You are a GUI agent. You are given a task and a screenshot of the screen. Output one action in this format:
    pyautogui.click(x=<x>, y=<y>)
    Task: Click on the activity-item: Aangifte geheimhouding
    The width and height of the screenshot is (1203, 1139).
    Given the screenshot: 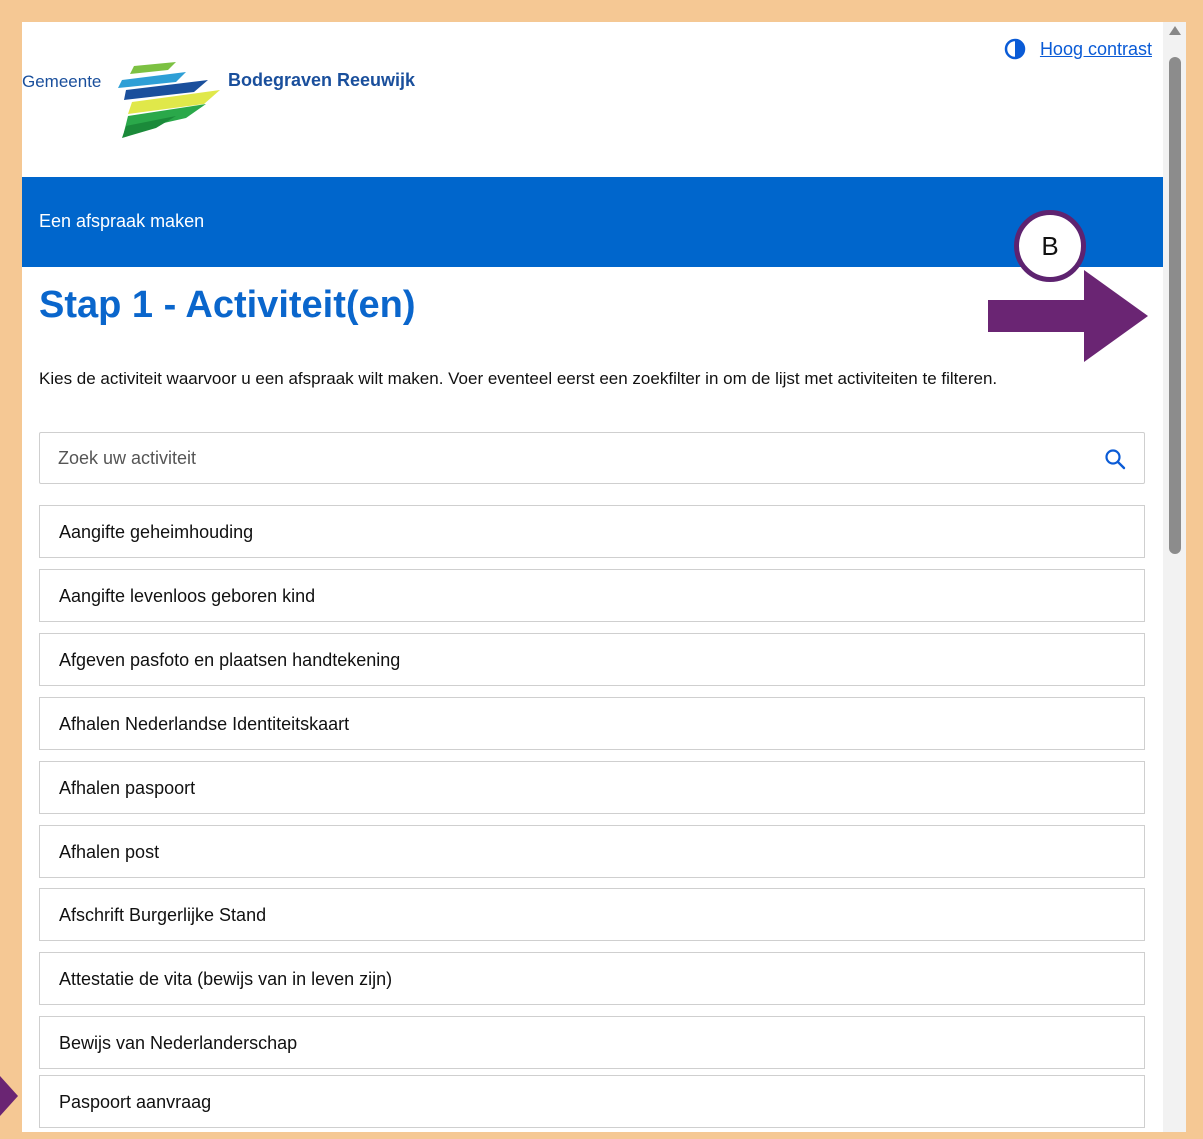 What is the action you would take?
    pyautogui.click(x=592, y=531)
    